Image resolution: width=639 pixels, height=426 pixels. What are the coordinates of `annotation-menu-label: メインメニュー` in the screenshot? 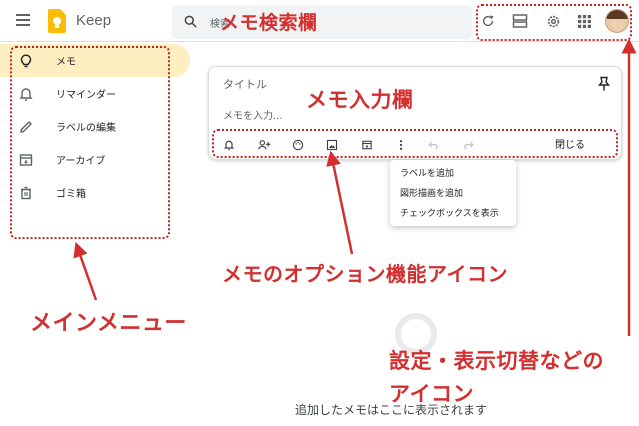 It's located at (108, 323).